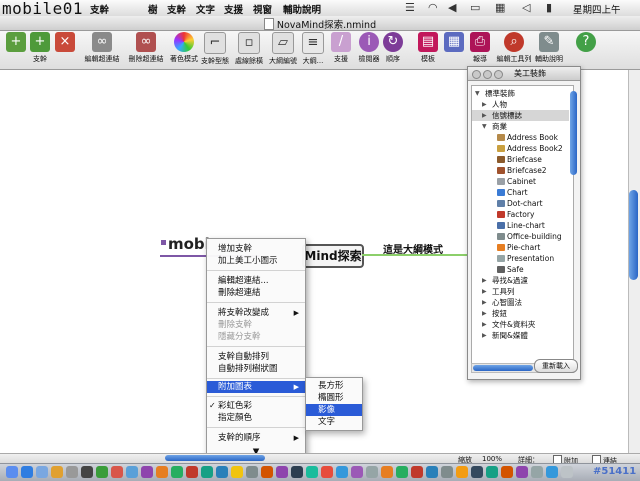 The width and height of the screenshot is (640, 481). What do you see at coordinates (102, 472) in the screenshot?
I see `itunes-icon` at bounding box center [102, 472].